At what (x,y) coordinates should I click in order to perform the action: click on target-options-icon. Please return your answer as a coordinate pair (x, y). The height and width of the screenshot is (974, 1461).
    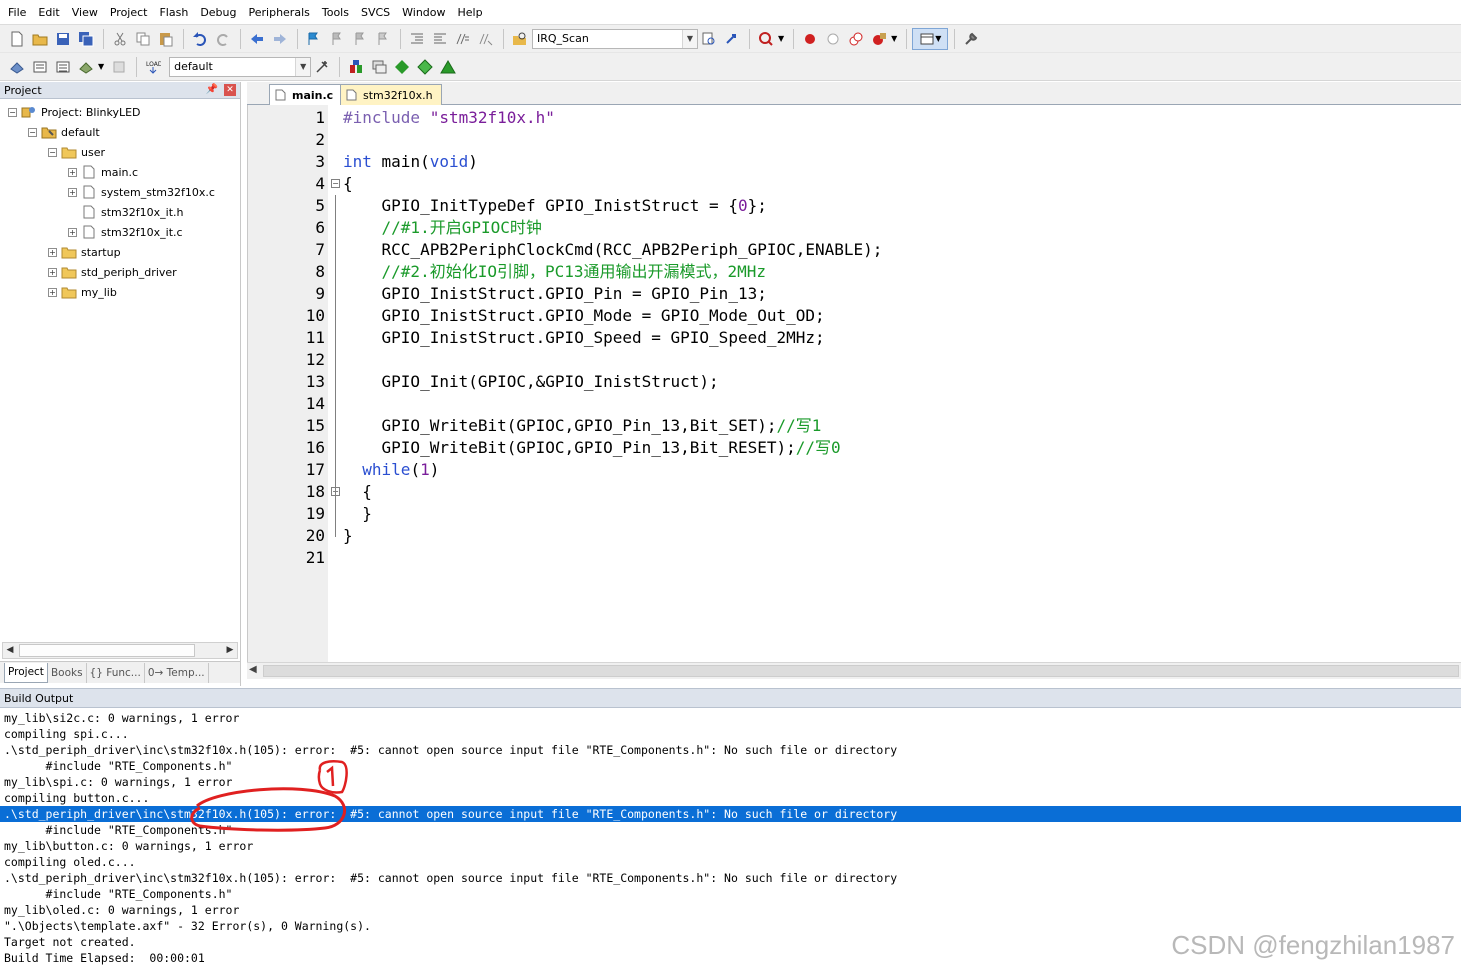
    Looking at the image, I should click on (322, 67).